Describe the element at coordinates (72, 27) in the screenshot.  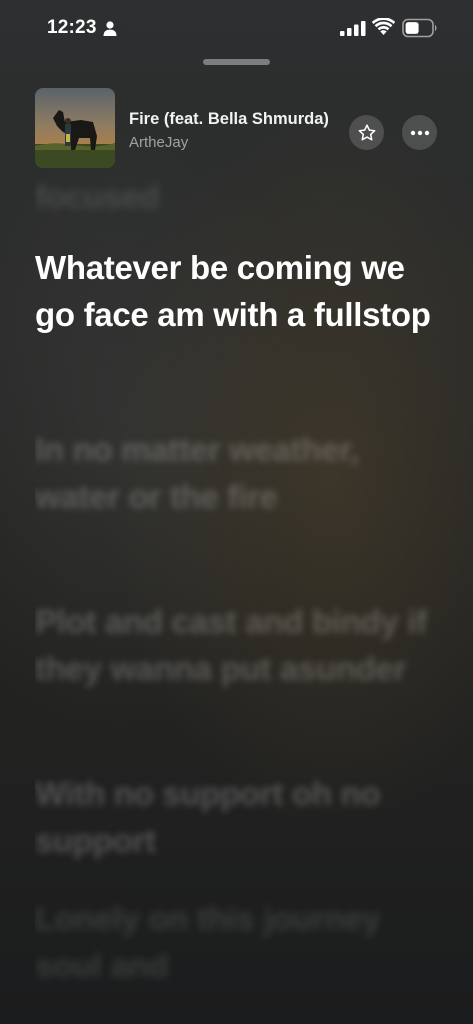
I see `status-time: 12:23` at that location.